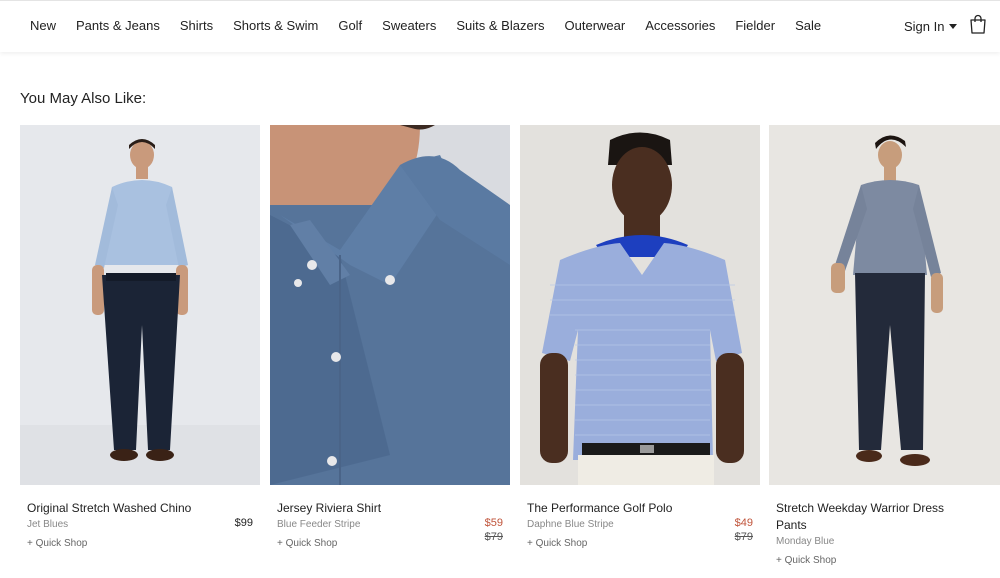  Describe the element at coordinates (595, 25) in the screenshot. I see `nav-item-outerwear: Outerwear` at that location.